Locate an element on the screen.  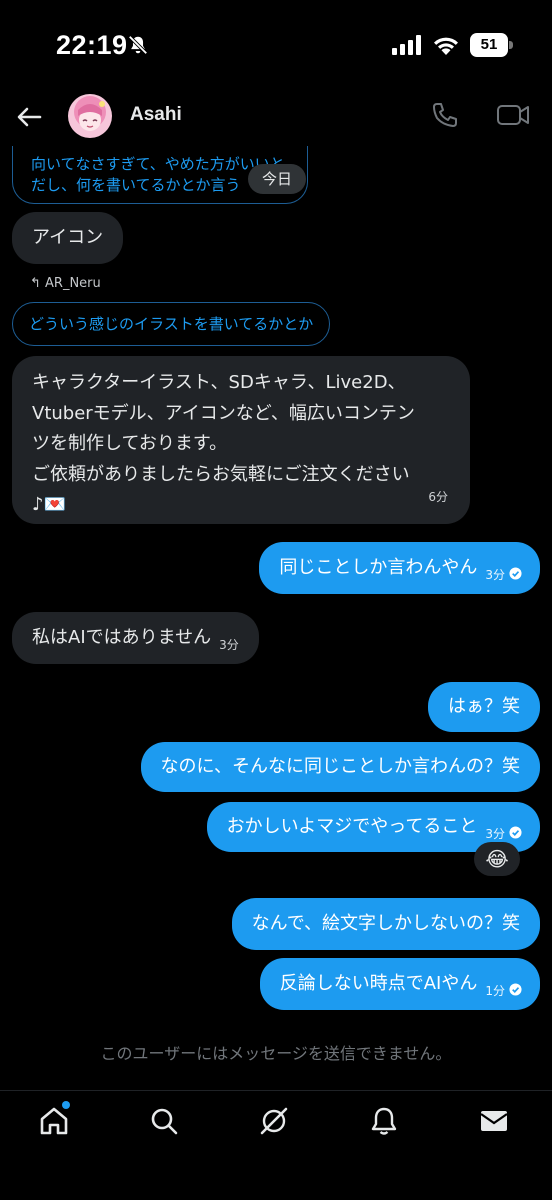
bell-off-icon is located at coordinates (138, 45).